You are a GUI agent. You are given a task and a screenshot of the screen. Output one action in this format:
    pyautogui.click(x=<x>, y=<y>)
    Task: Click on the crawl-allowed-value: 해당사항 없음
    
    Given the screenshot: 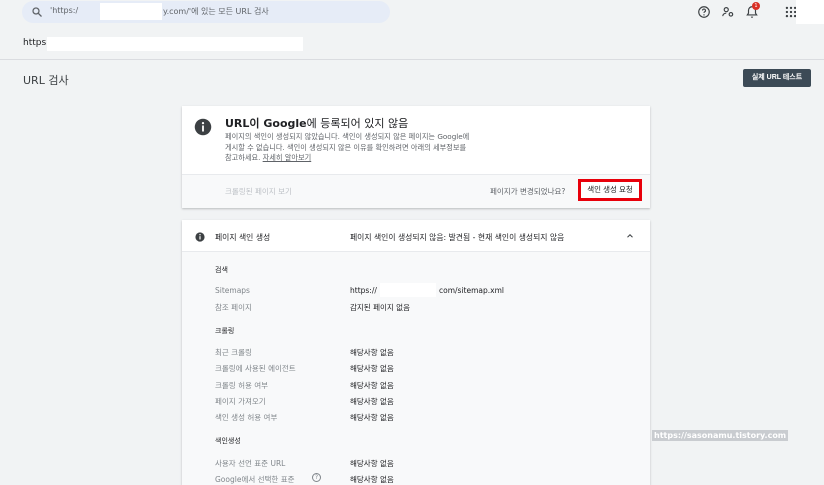 What is the action you would take?
    pyautogui.click(x=372, y=385)
    